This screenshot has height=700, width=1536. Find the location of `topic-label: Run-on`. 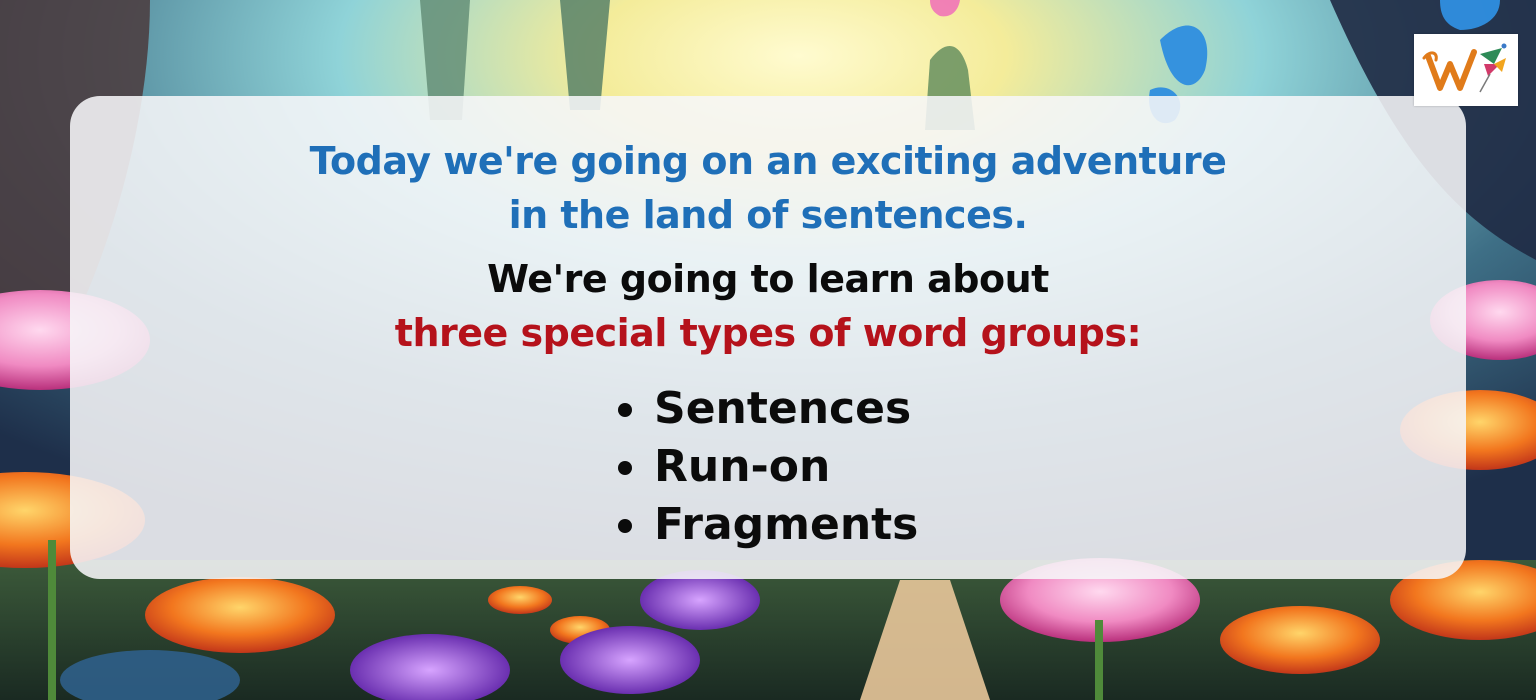

topic-label: Run-on is located at coordinates (742, 466).